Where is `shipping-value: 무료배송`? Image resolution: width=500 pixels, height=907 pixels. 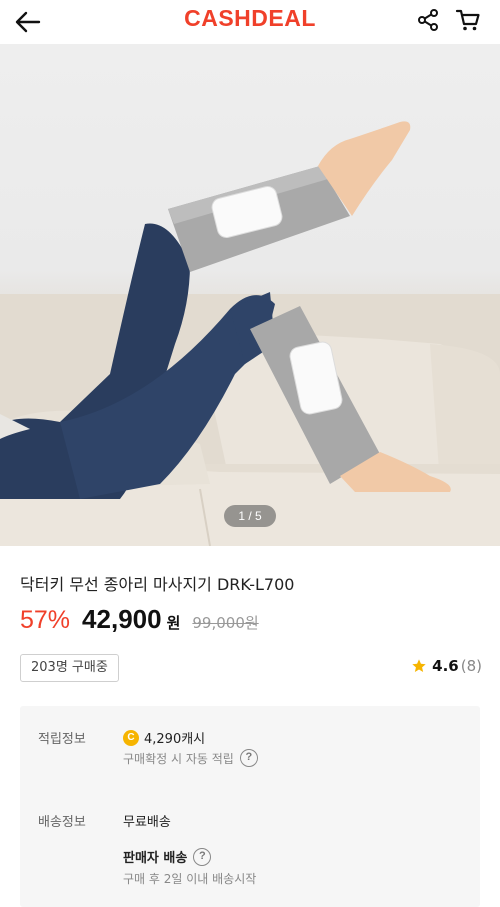
shipping-value: 무료배송 is located at coordinates (147, 822).